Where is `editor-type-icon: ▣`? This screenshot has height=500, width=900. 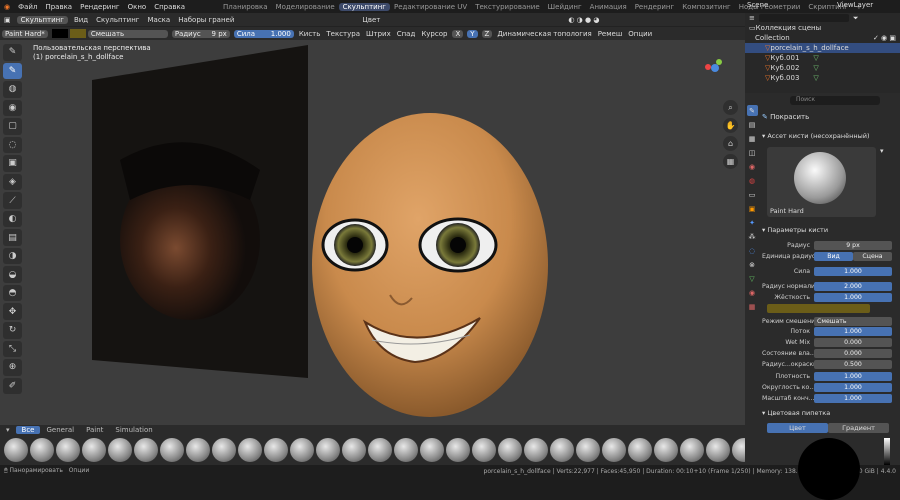 editor-type-icon: ▣ is located at coordinates (7, 20).